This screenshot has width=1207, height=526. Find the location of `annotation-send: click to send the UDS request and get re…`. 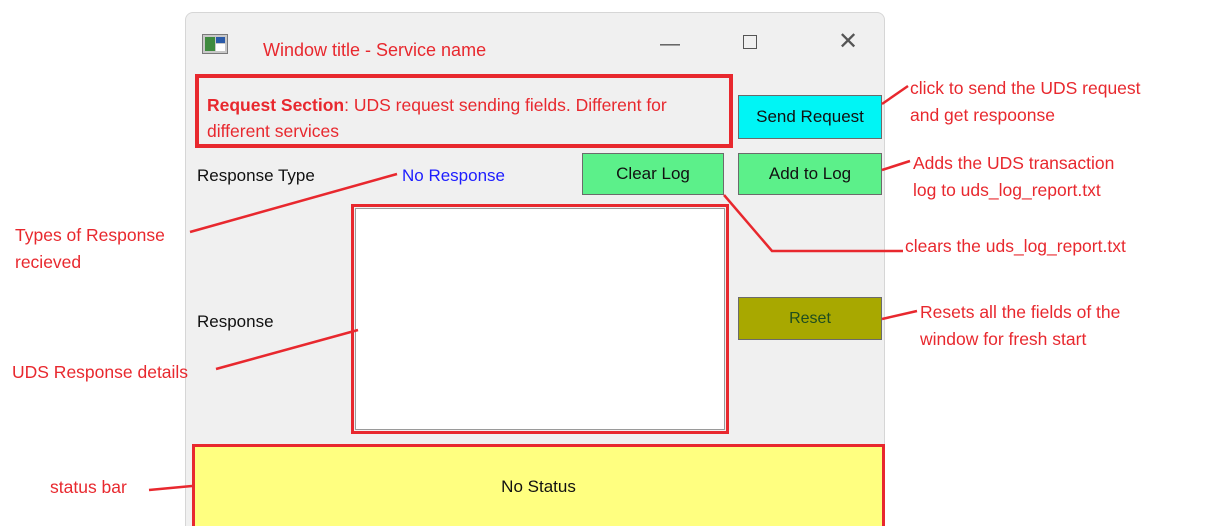

annotation-send: click to send the UDS request and get re… is located at coordinates (1025, 102).